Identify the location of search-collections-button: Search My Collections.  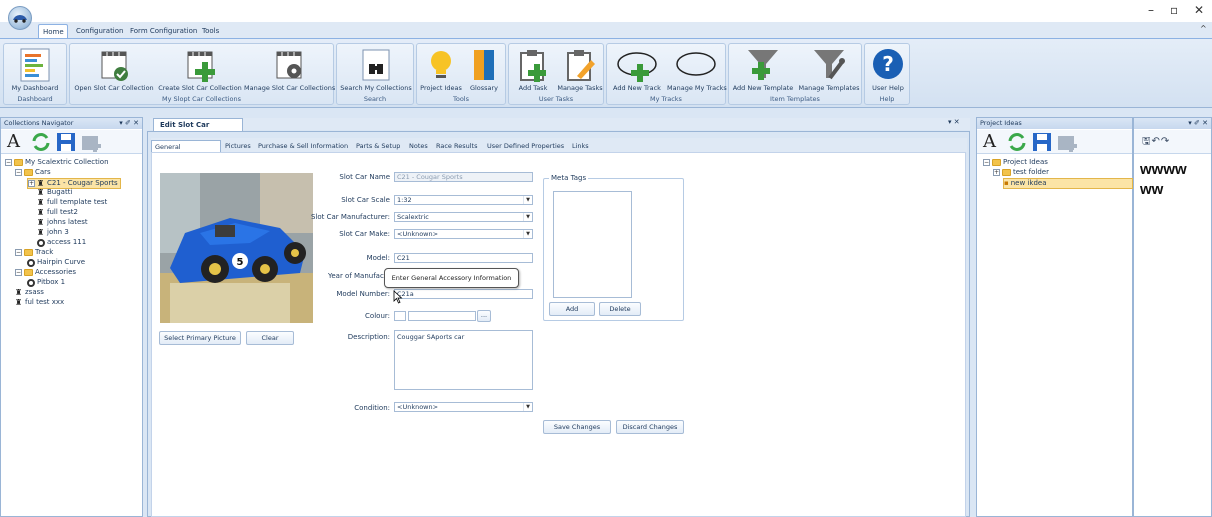
(376, 70).